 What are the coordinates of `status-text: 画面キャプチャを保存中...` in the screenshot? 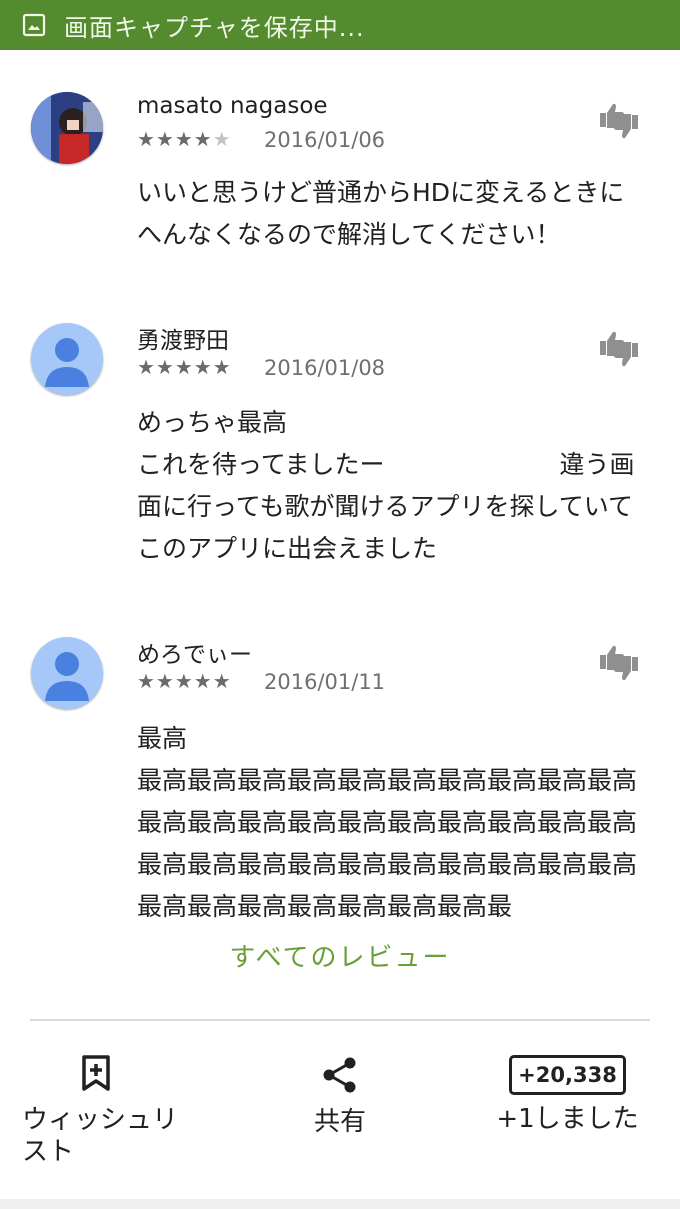 It's located at (214, 27).